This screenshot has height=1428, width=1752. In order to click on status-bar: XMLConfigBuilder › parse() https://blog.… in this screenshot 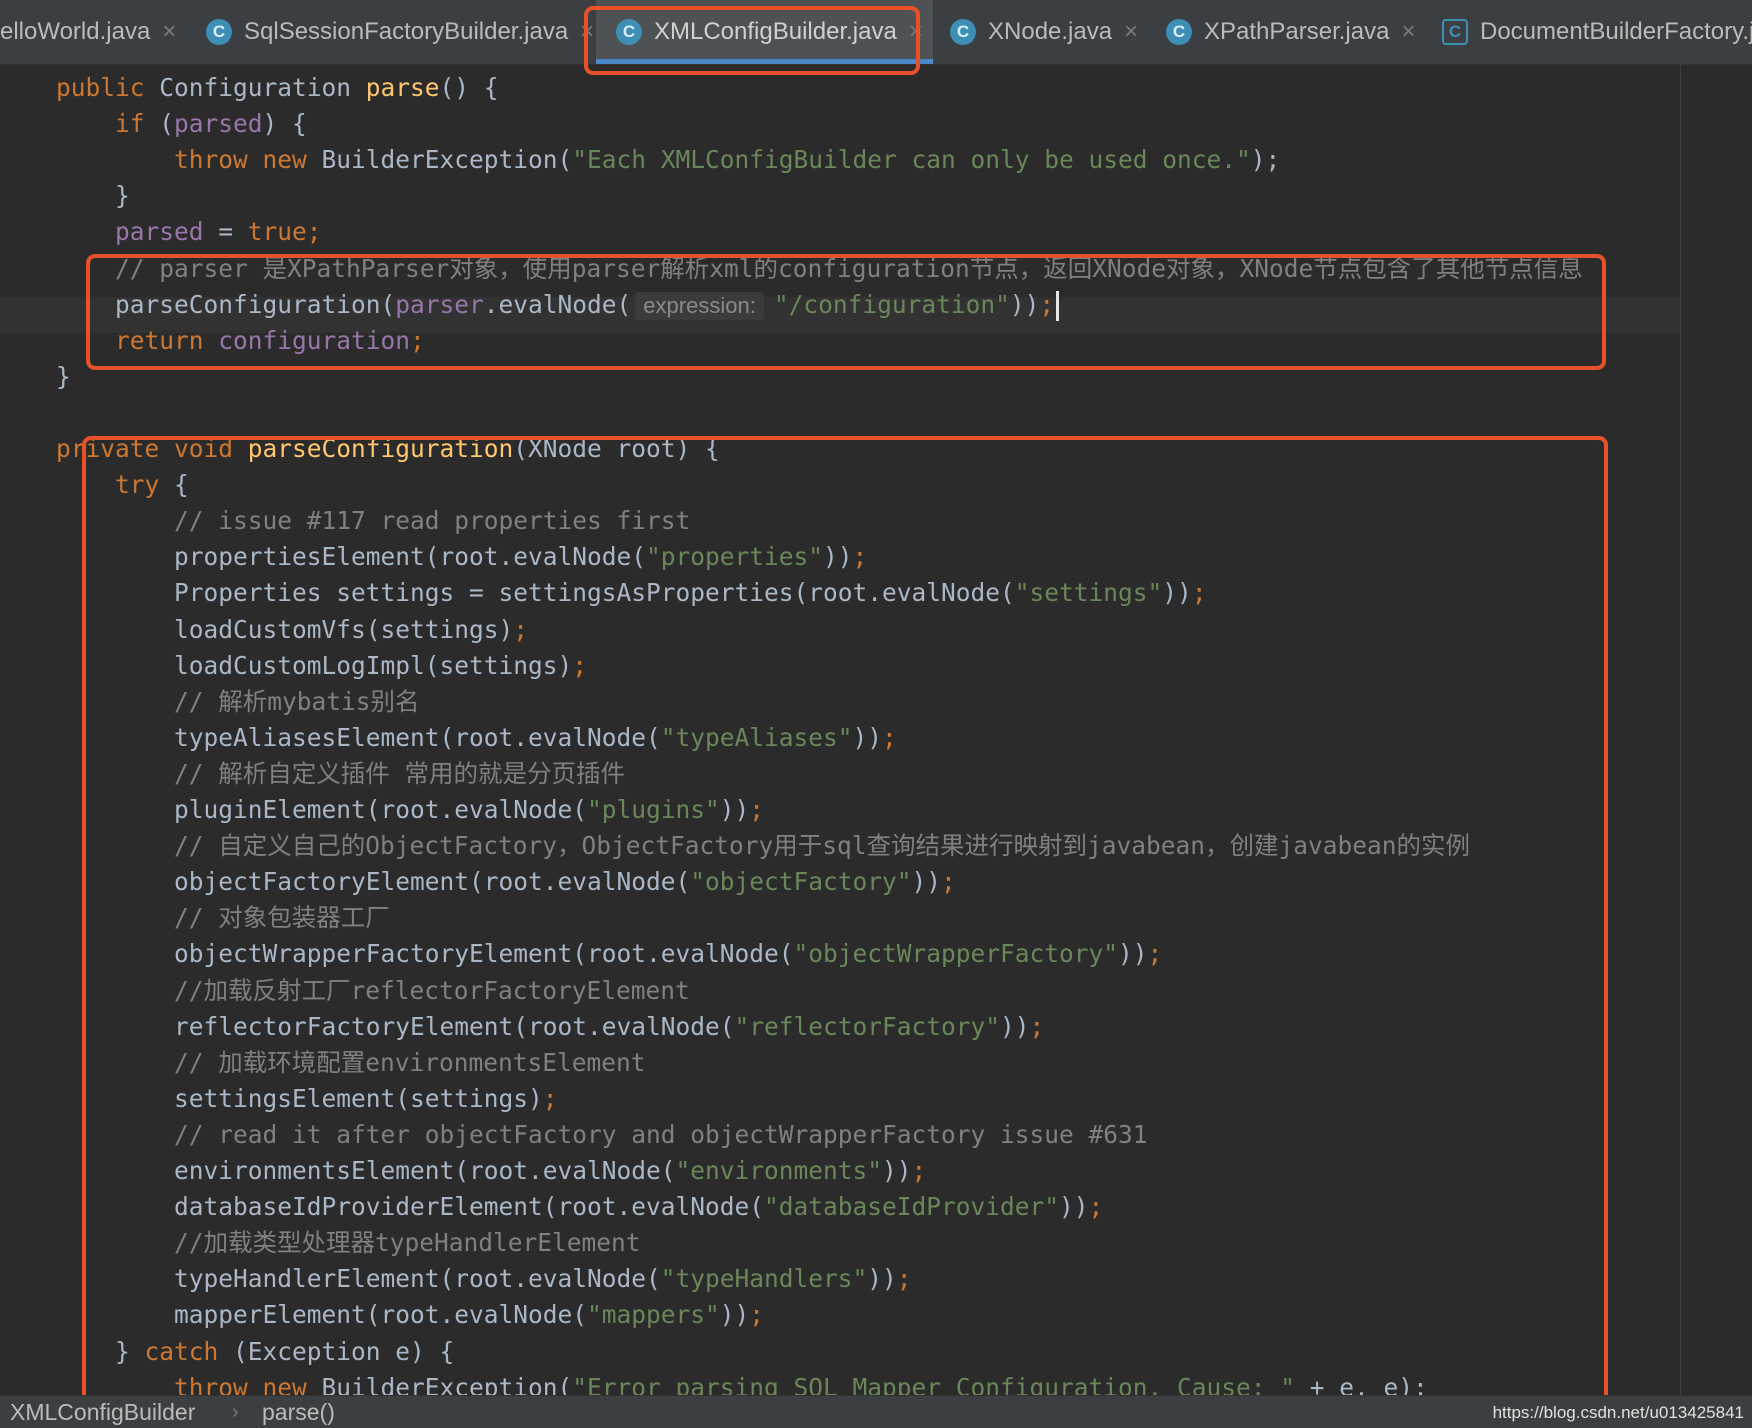, I will do `click(876, 1411)`.